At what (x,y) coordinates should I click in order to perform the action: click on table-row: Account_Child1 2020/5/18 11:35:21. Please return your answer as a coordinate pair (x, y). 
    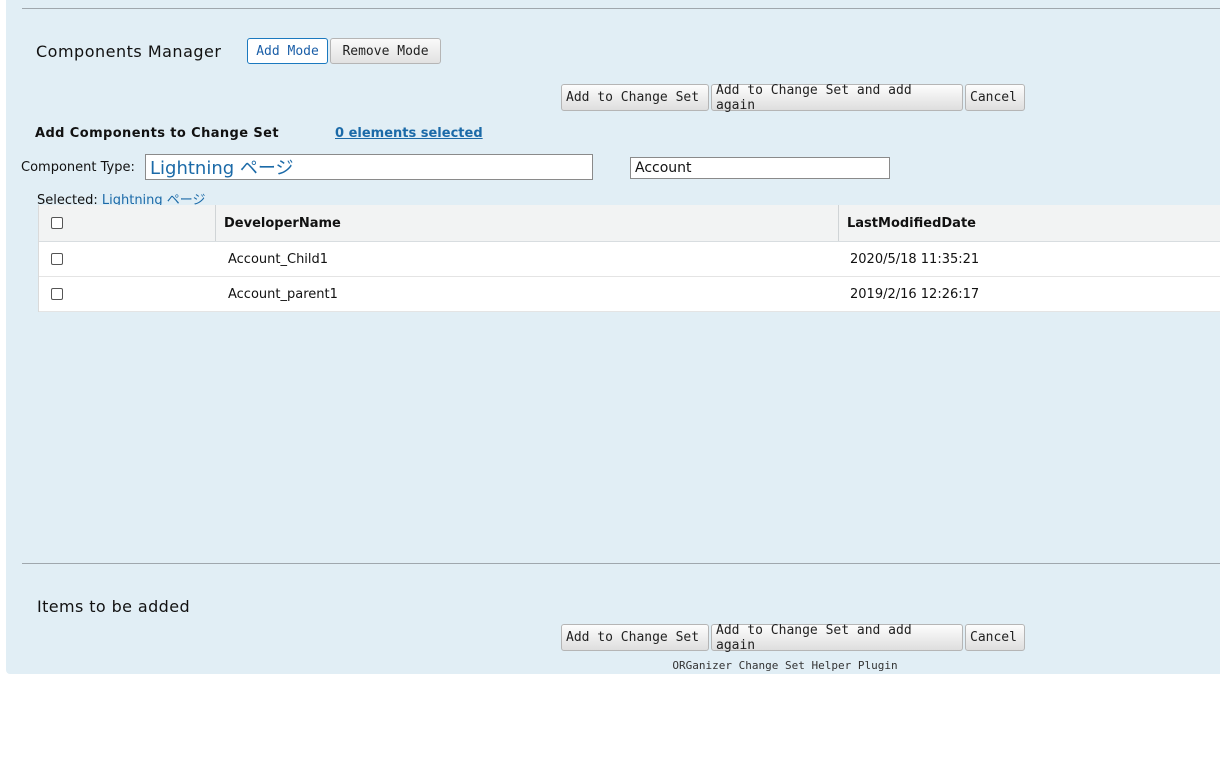
    Looking at the image, I should click on (629, 259).